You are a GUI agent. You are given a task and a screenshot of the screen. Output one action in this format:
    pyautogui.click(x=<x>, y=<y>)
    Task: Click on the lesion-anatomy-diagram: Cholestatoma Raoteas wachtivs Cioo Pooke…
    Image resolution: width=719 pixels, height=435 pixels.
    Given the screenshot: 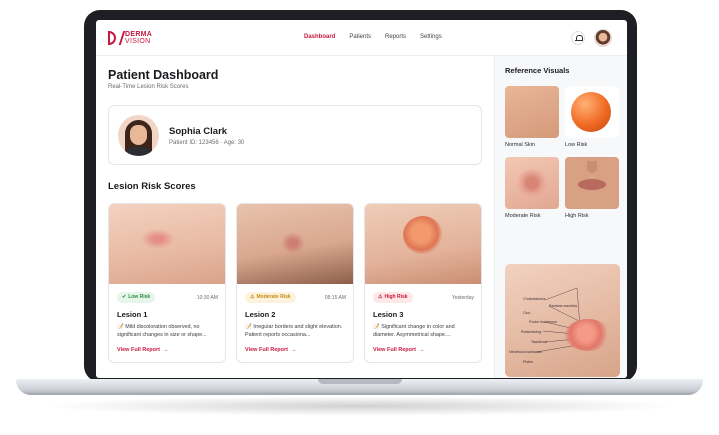 What is the action you would take?
    pyautogui.click(x=562, y=320)
    